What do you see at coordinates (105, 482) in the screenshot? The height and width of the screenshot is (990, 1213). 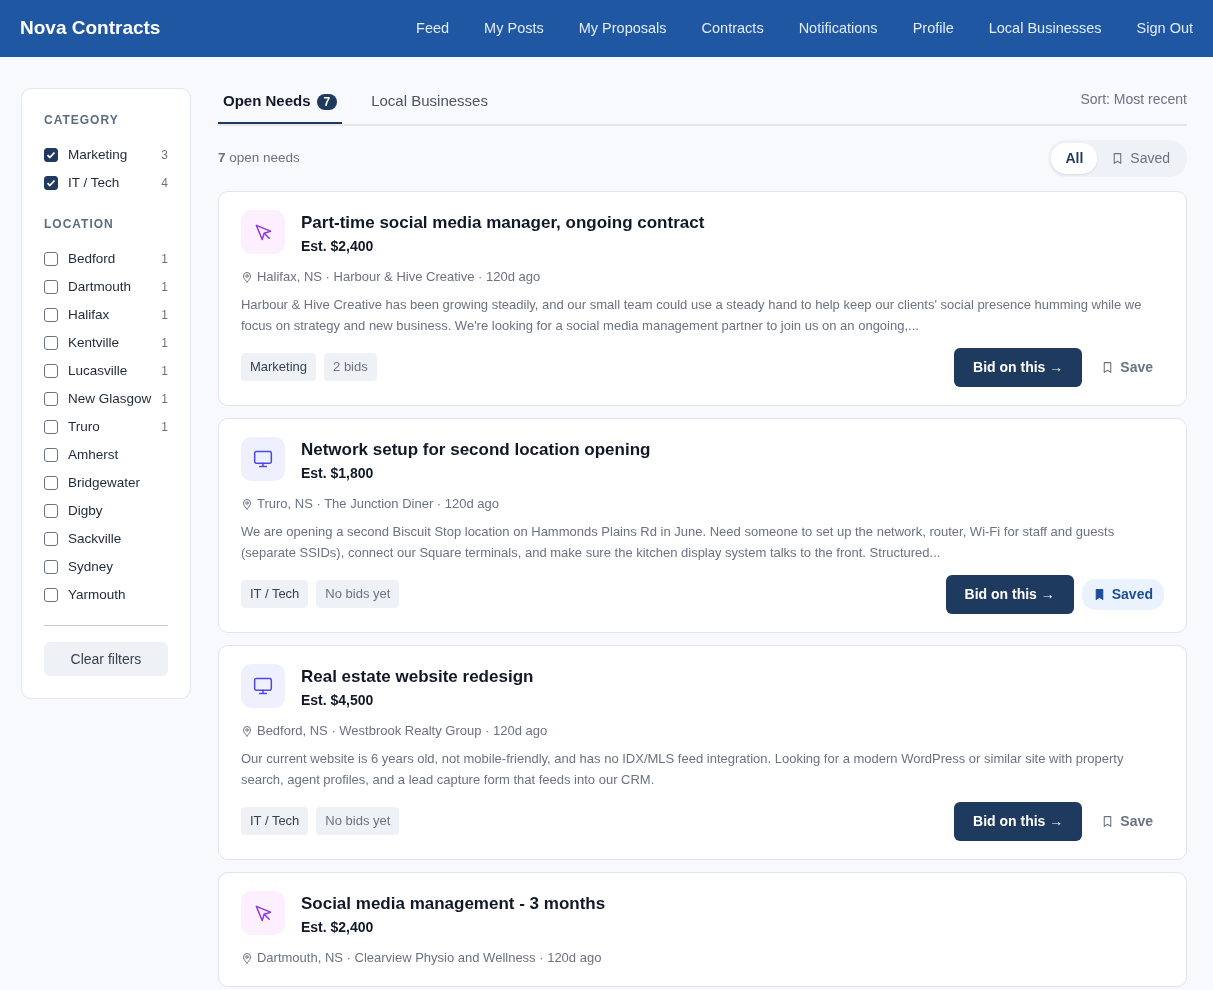 I see `filter-label: Bridgewater` at bounding box center [105, 482].